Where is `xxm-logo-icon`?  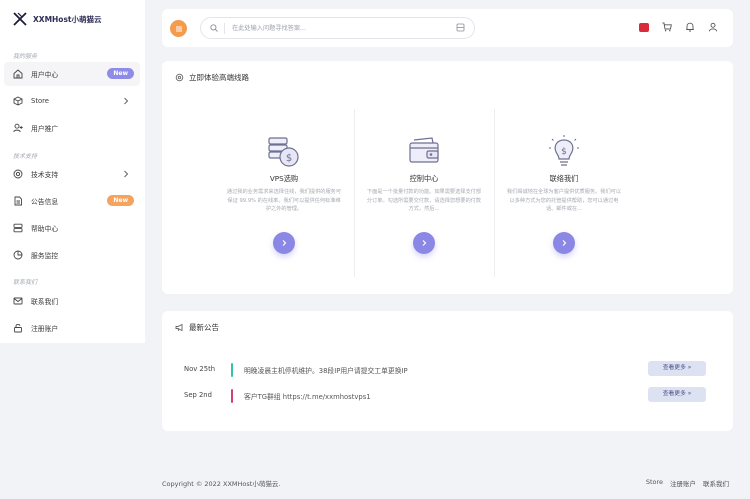 xxm-logo-icon is located at coordinates (20, 19).